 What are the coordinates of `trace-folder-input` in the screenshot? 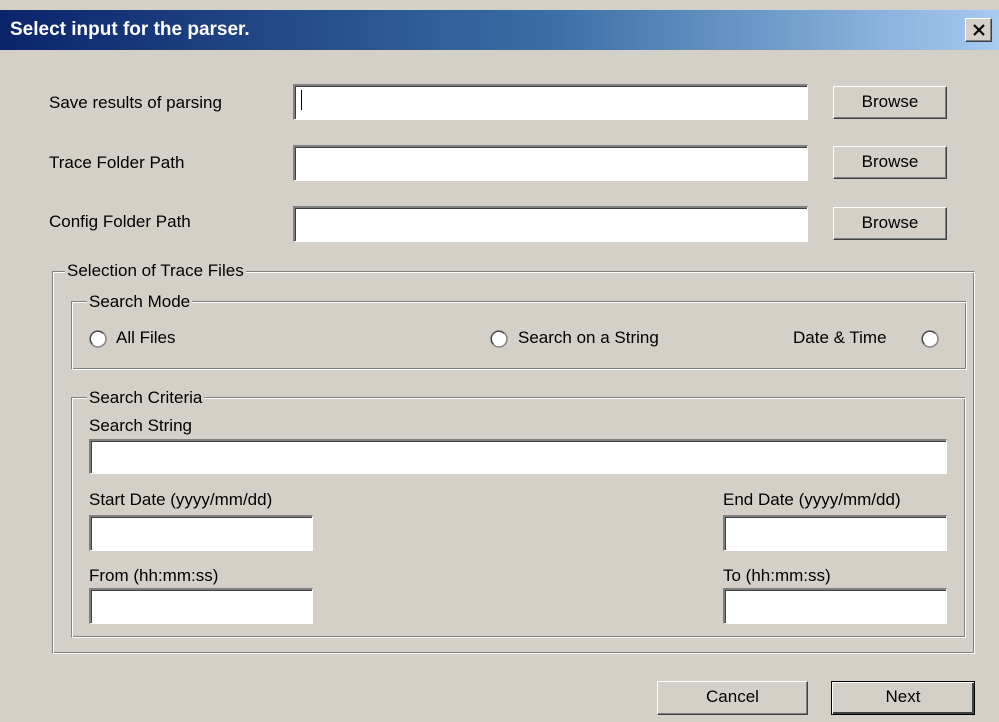 It's located at (550, 163).